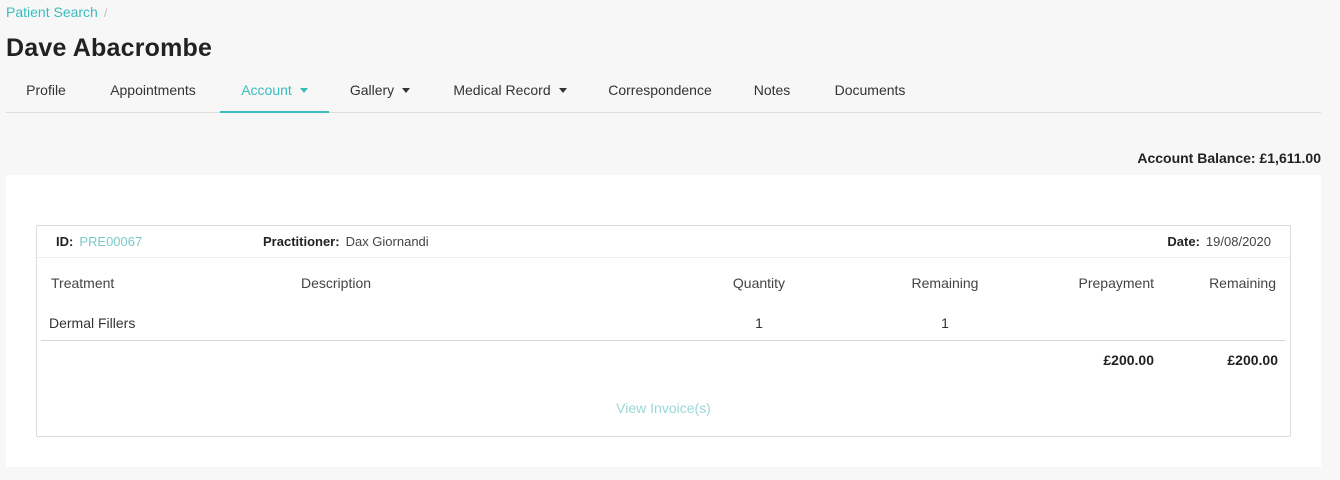 Image resolution: width=1340 pixels, height=480 pixels. I want to click on tab-profile-label: Profile, so click(46, 90).